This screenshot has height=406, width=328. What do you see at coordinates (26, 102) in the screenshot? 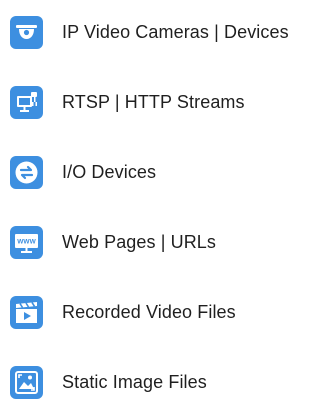
I see `network-stream-icon` at bounding box center [26, 102].